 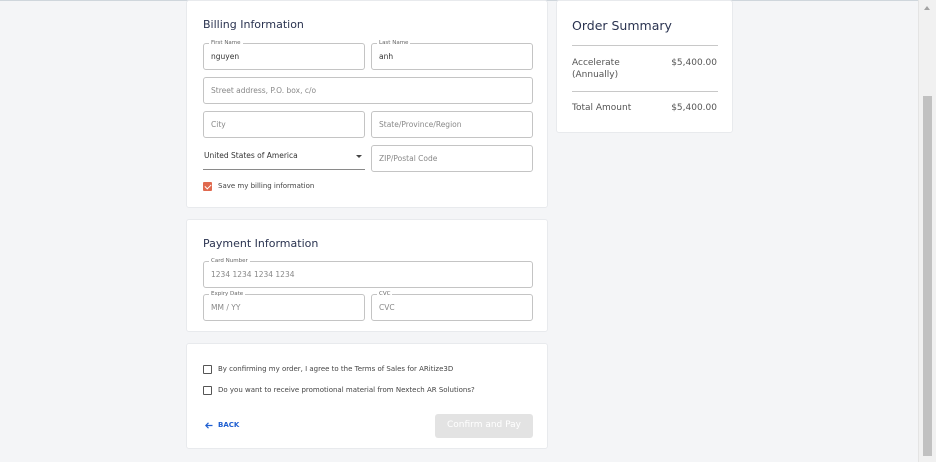 I want to click on cvc-placeholder: CVC, so click(x=387, y=307).